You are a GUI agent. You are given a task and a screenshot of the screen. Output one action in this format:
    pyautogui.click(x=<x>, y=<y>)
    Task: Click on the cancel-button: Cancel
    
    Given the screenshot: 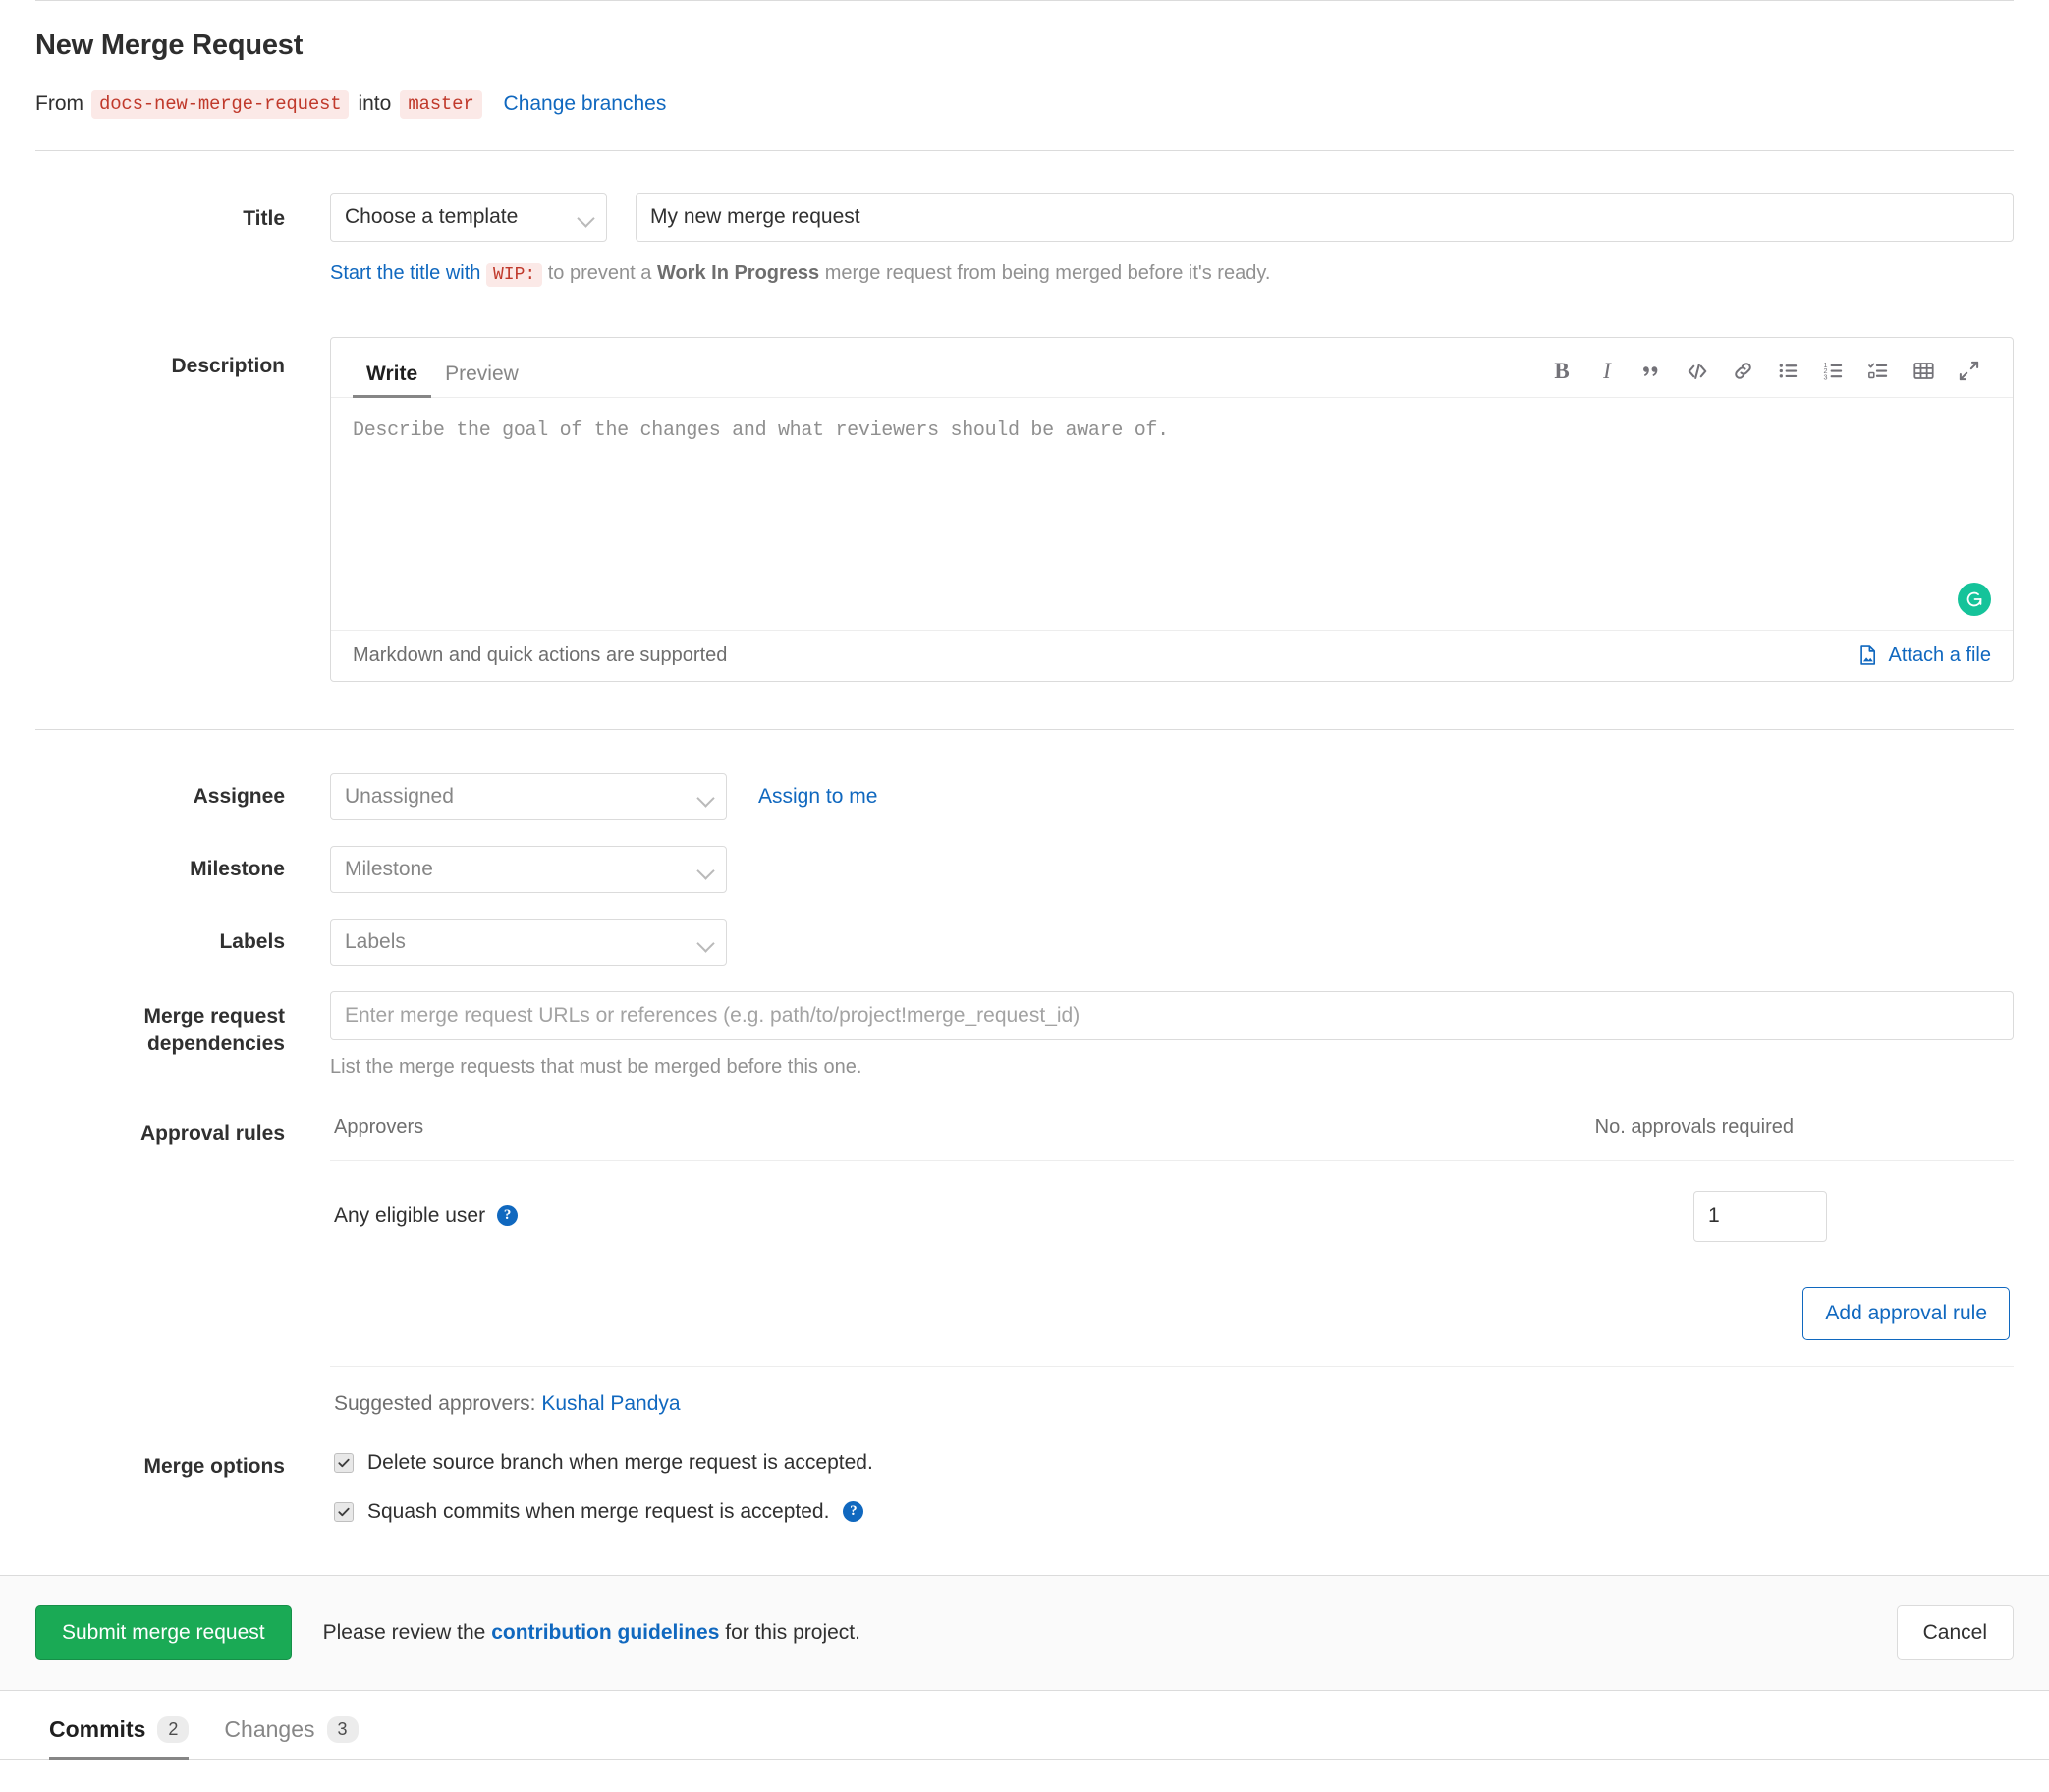 What is the action you would take?
    pyautogui.click(x=1955, y=1632)
    